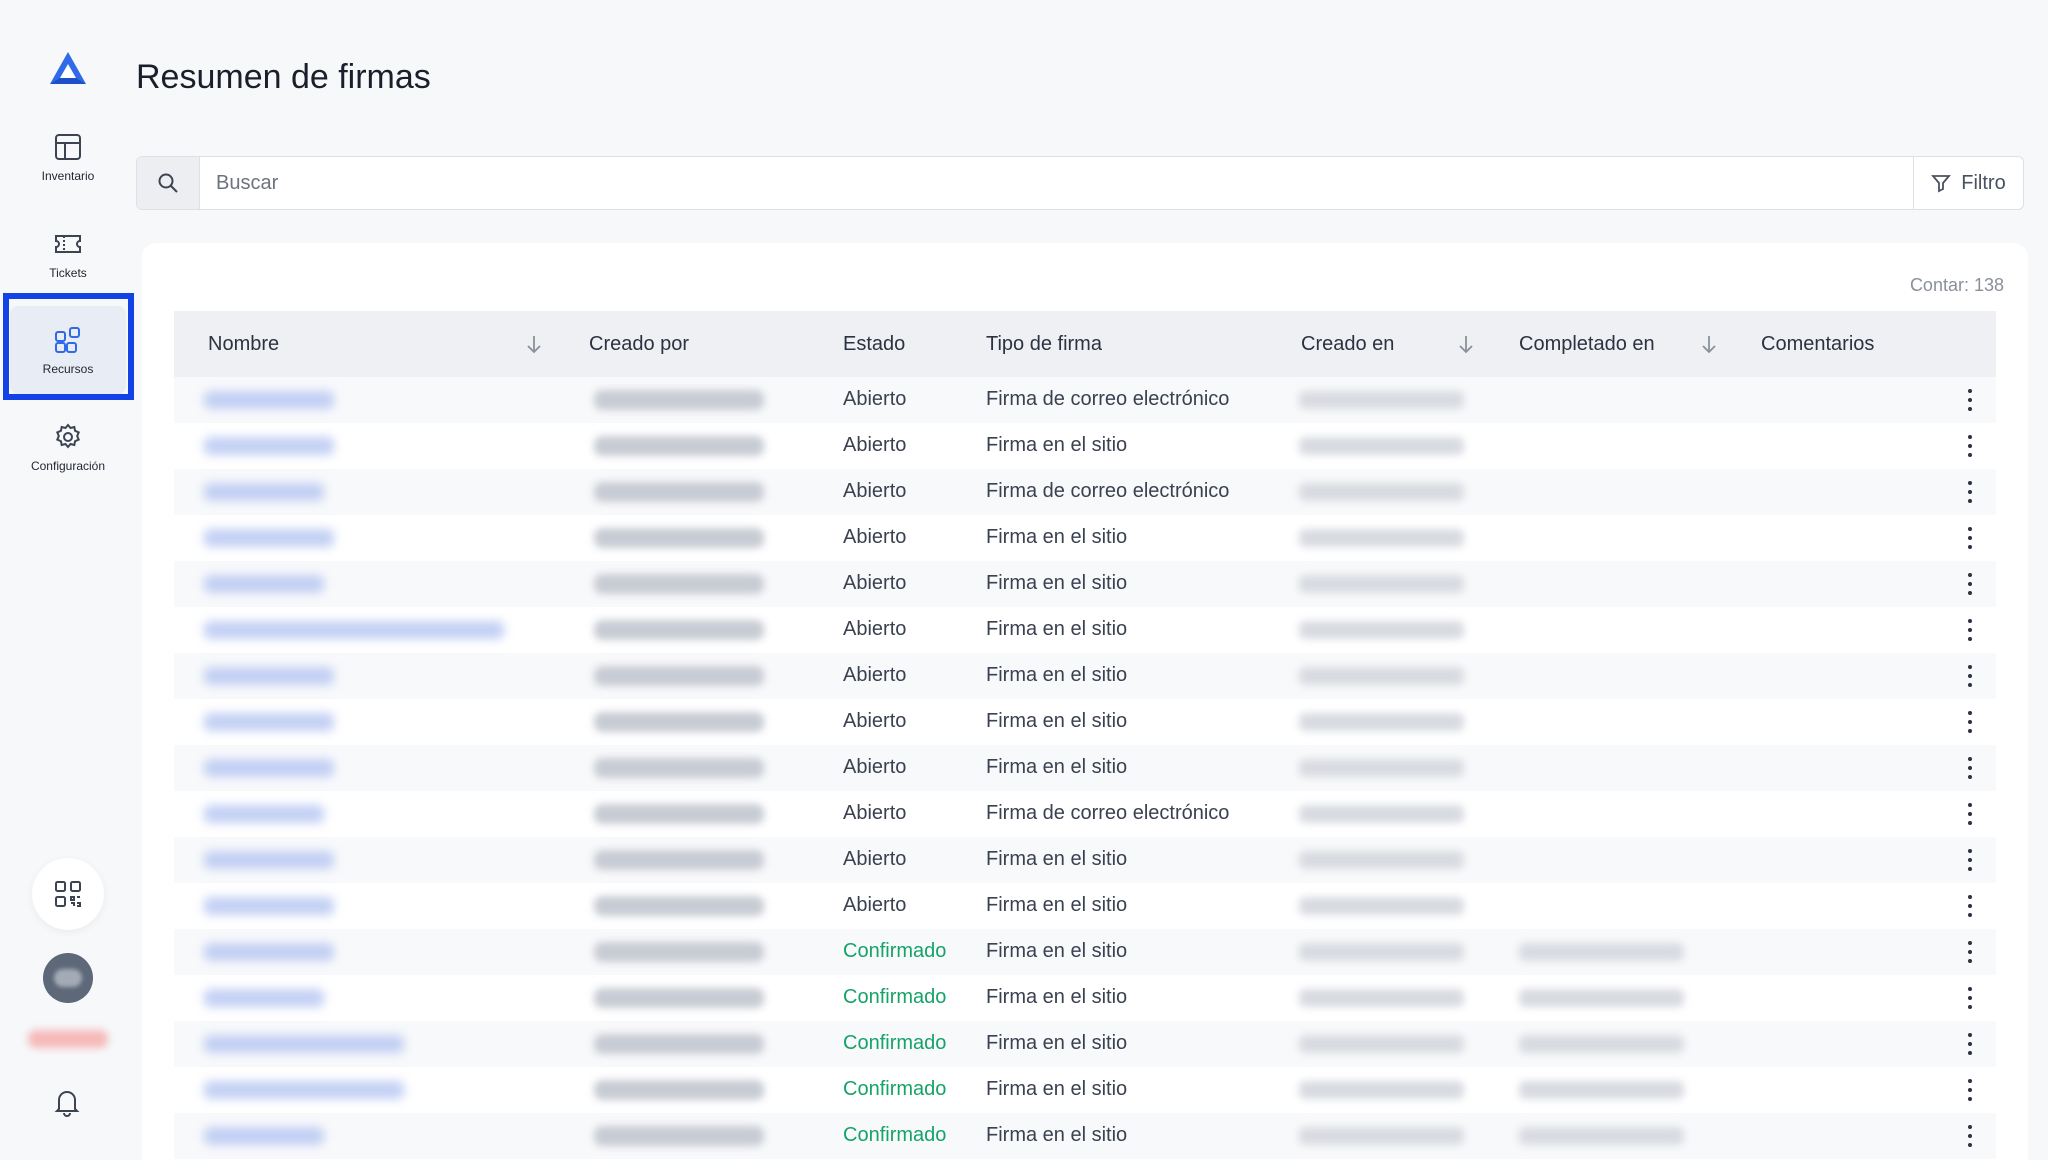  Describe the element at coordinates (1968, 183) in the screenshot. I see `filter-button: Filtro` at that location.